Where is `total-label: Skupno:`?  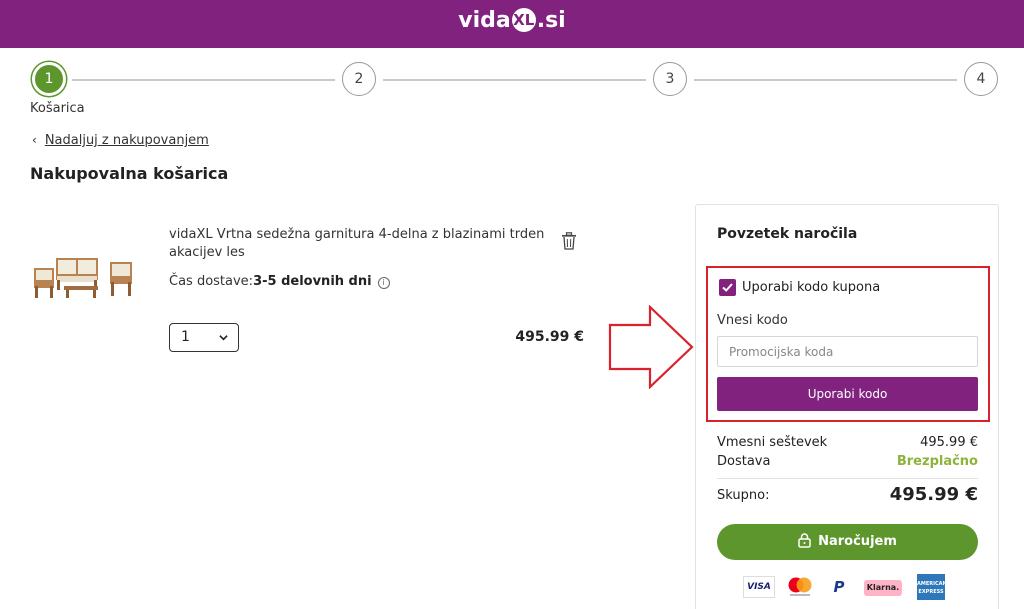 total-label: Skupno: is located at coordinates (743, 495).